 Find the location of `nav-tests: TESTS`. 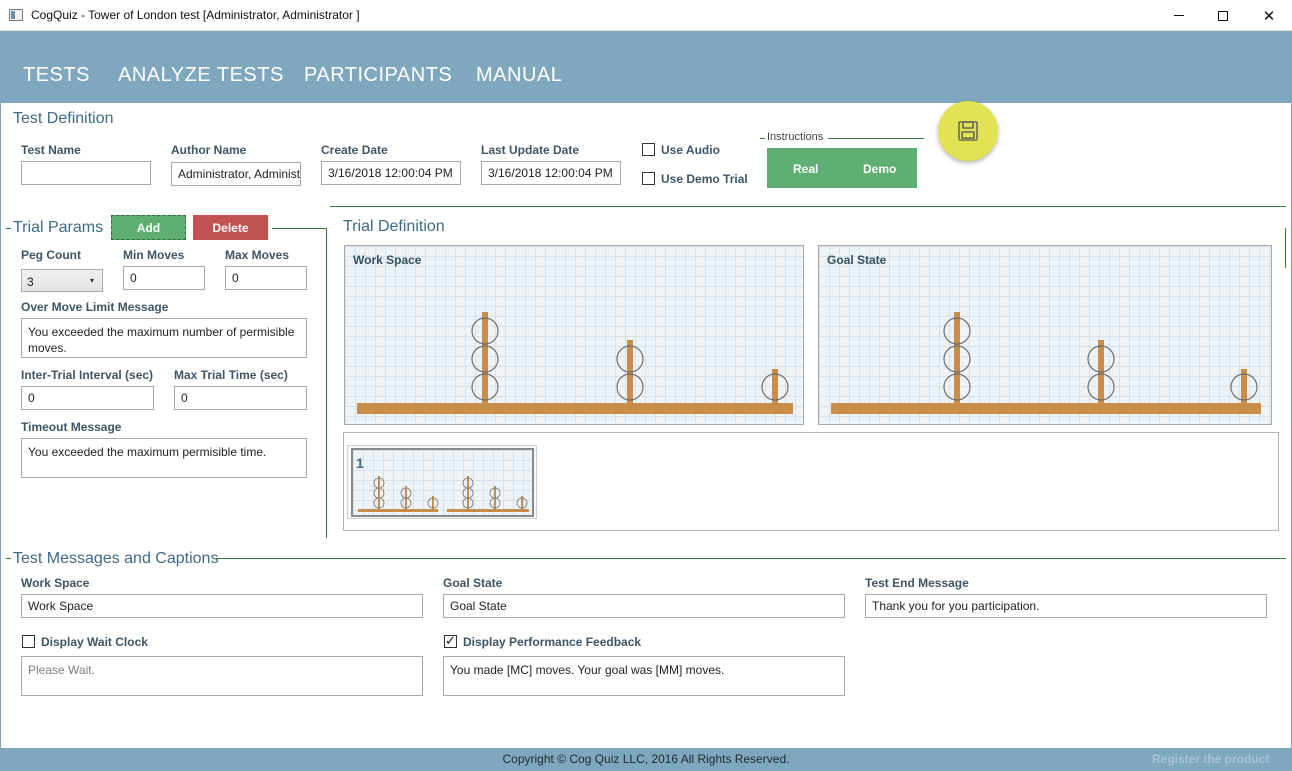

nav-tests: TESTS is located at coordinates (56, 75).